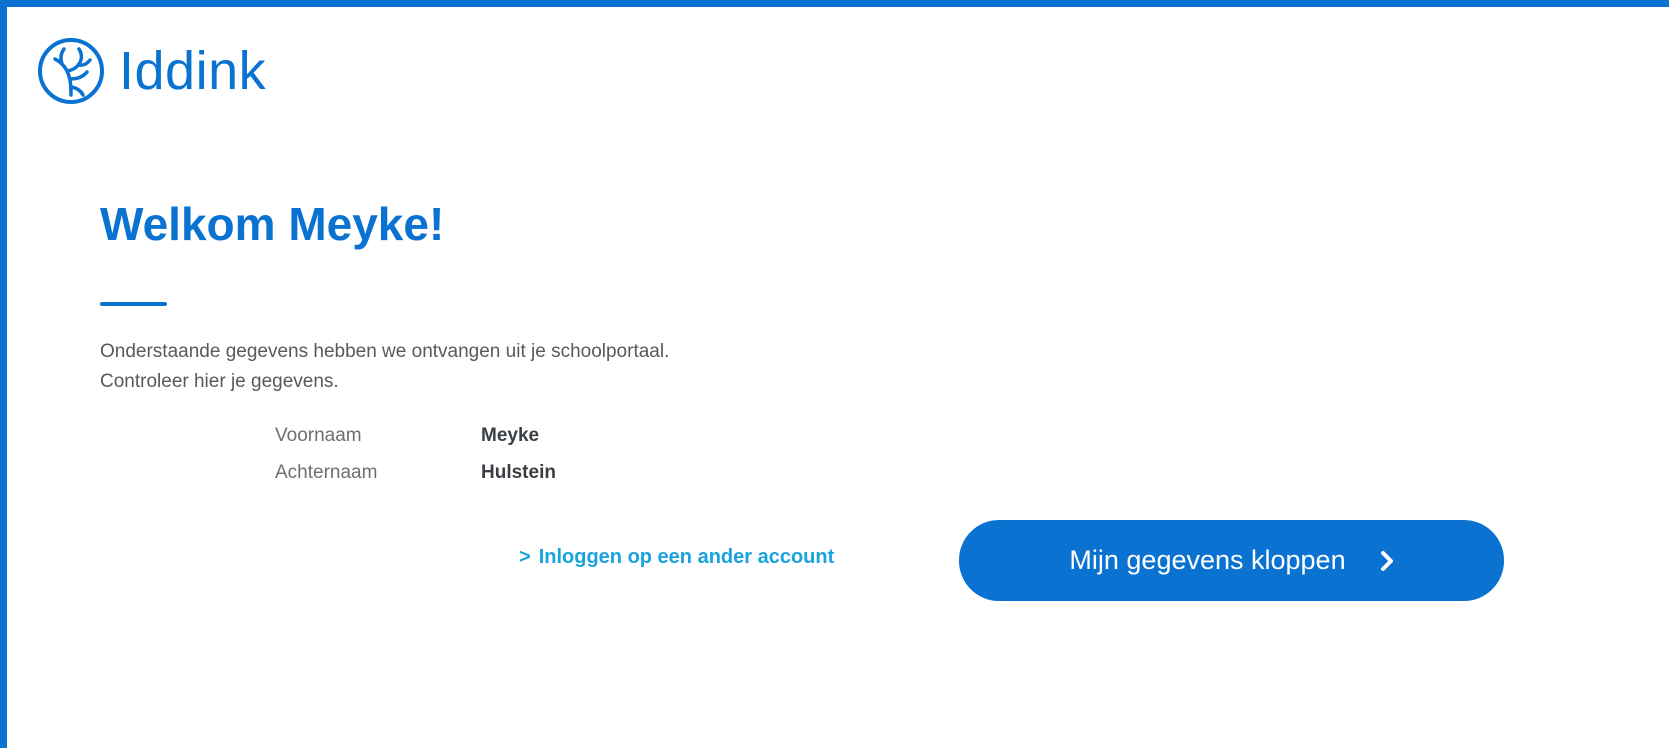 Image resolution: width=1669 pixels, height=748 pixels. I want to click on confirm-details-label: Mijn gegevens kloppen, so click(1207, 560).